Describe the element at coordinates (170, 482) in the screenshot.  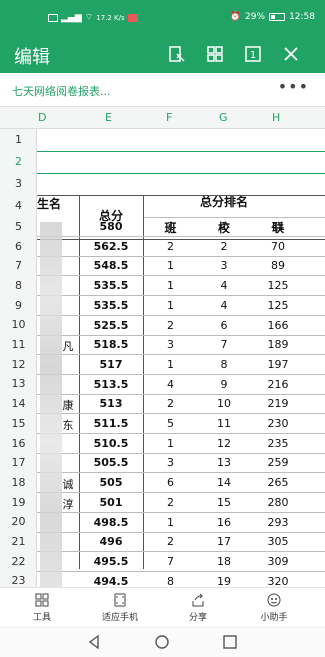
I see `cell-ban: 6` at that location.